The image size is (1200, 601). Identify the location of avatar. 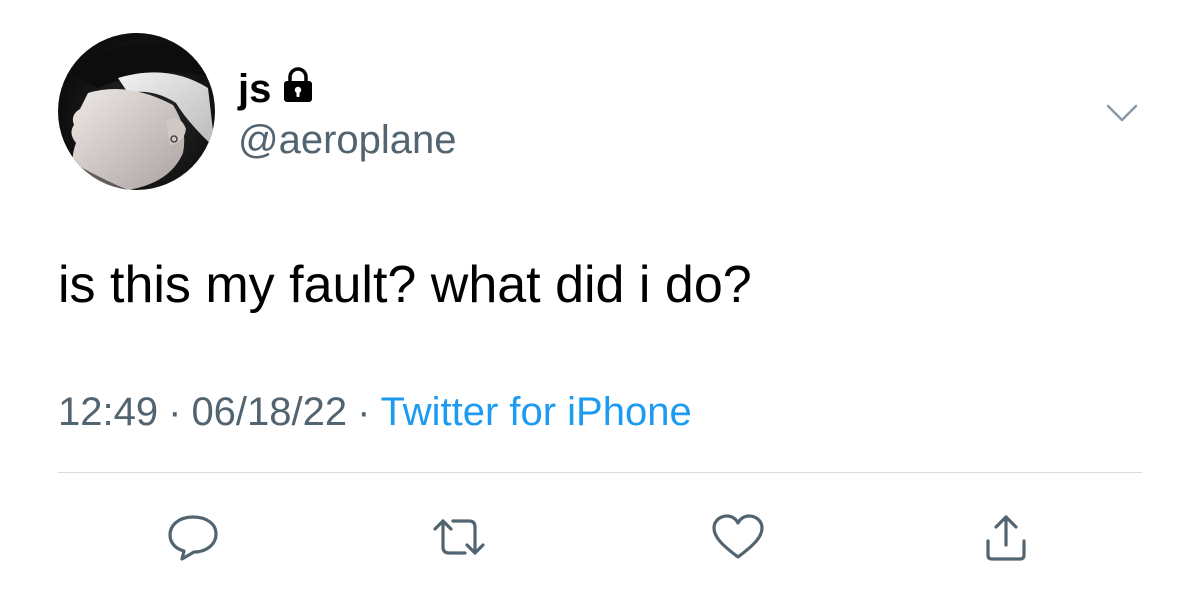
(136, 111).